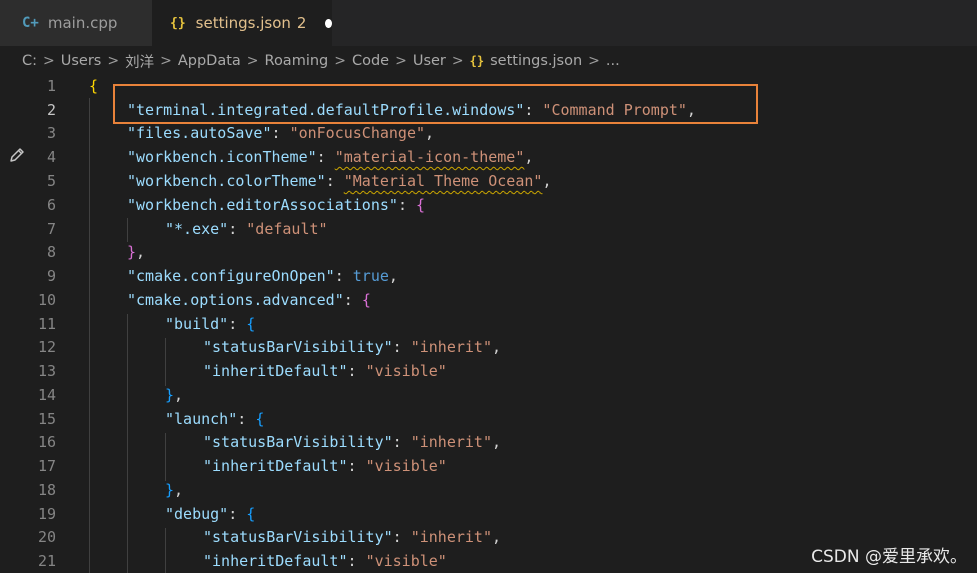 This screenshot has height=573, width=977. Describe the element at coordinates (51, 229) in the screenshot. I see `line-number: 7` at that location.